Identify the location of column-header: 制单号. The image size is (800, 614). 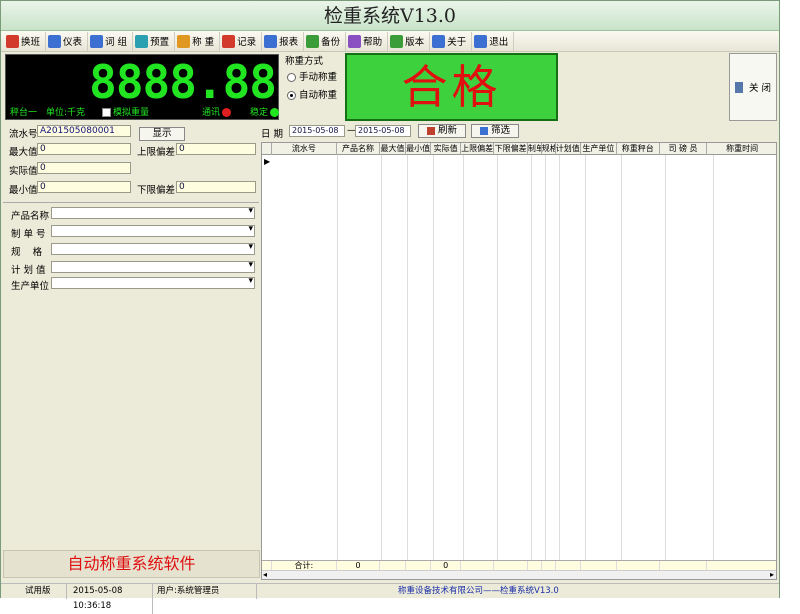
(535, 149).